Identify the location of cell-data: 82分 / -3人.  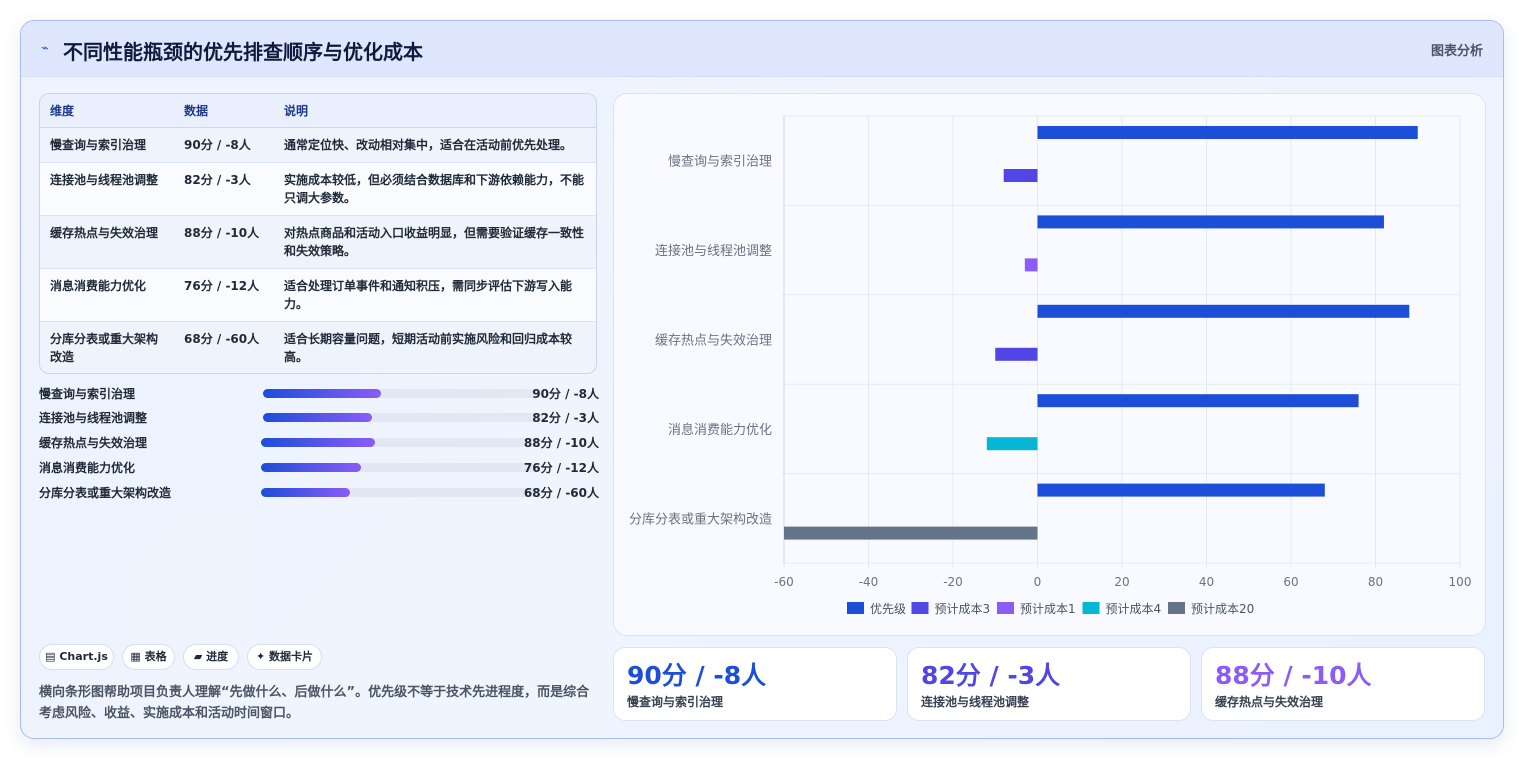
(224, 189).